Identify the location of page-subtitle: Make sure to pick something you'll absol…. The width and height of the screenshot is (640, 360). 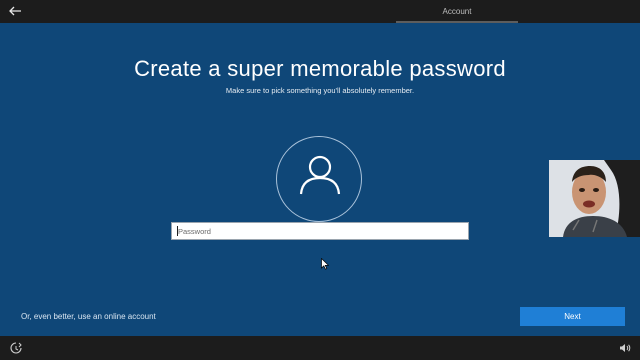
(320, 90).